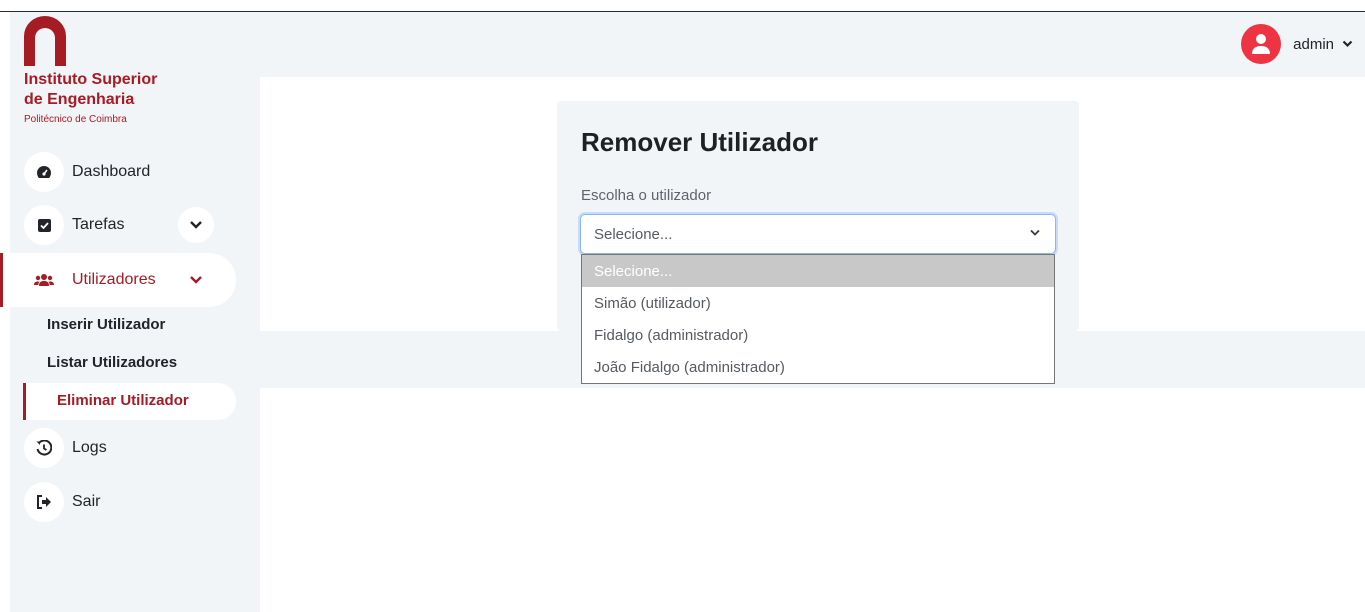 The width and height of the screenshot is (1365, 612). I want to click on sidebar-item-label: Logs, so click(89, 447).